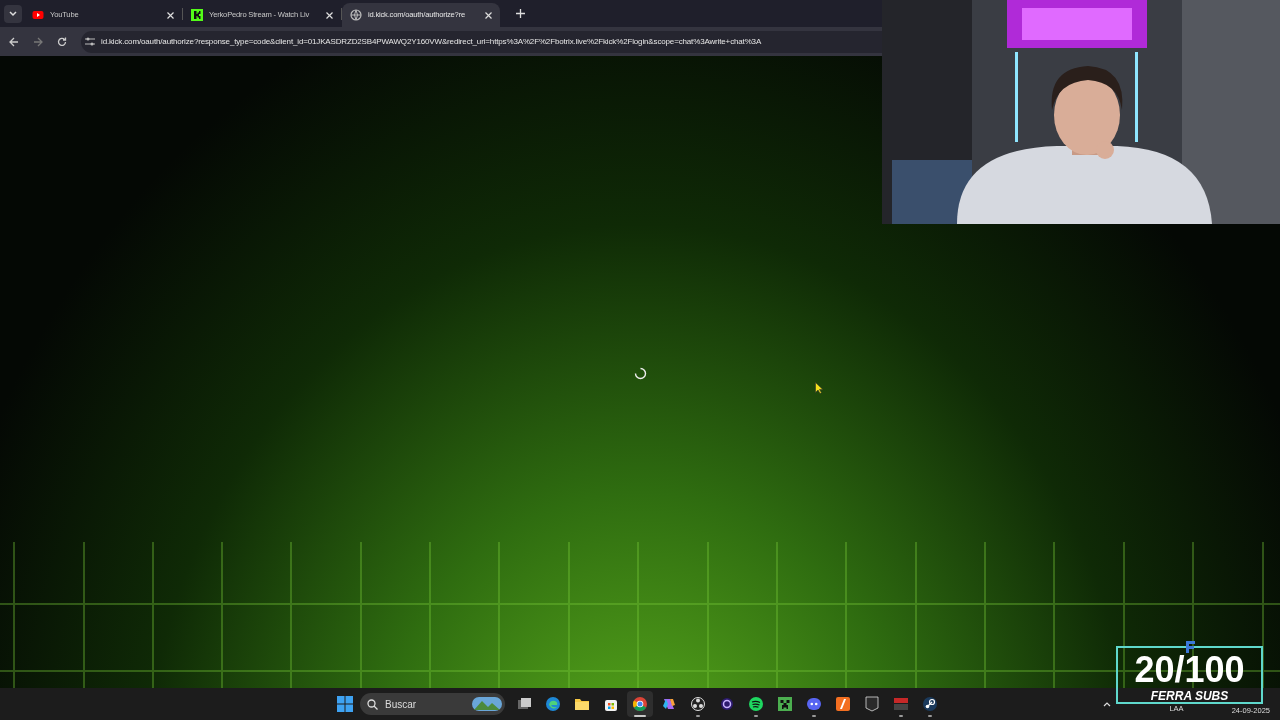 This screenshot has width=1280, height=720. What do you see at coordinates (372, 704) in the screenshot?
I see `search-icon` at bounding box center [372, 704].